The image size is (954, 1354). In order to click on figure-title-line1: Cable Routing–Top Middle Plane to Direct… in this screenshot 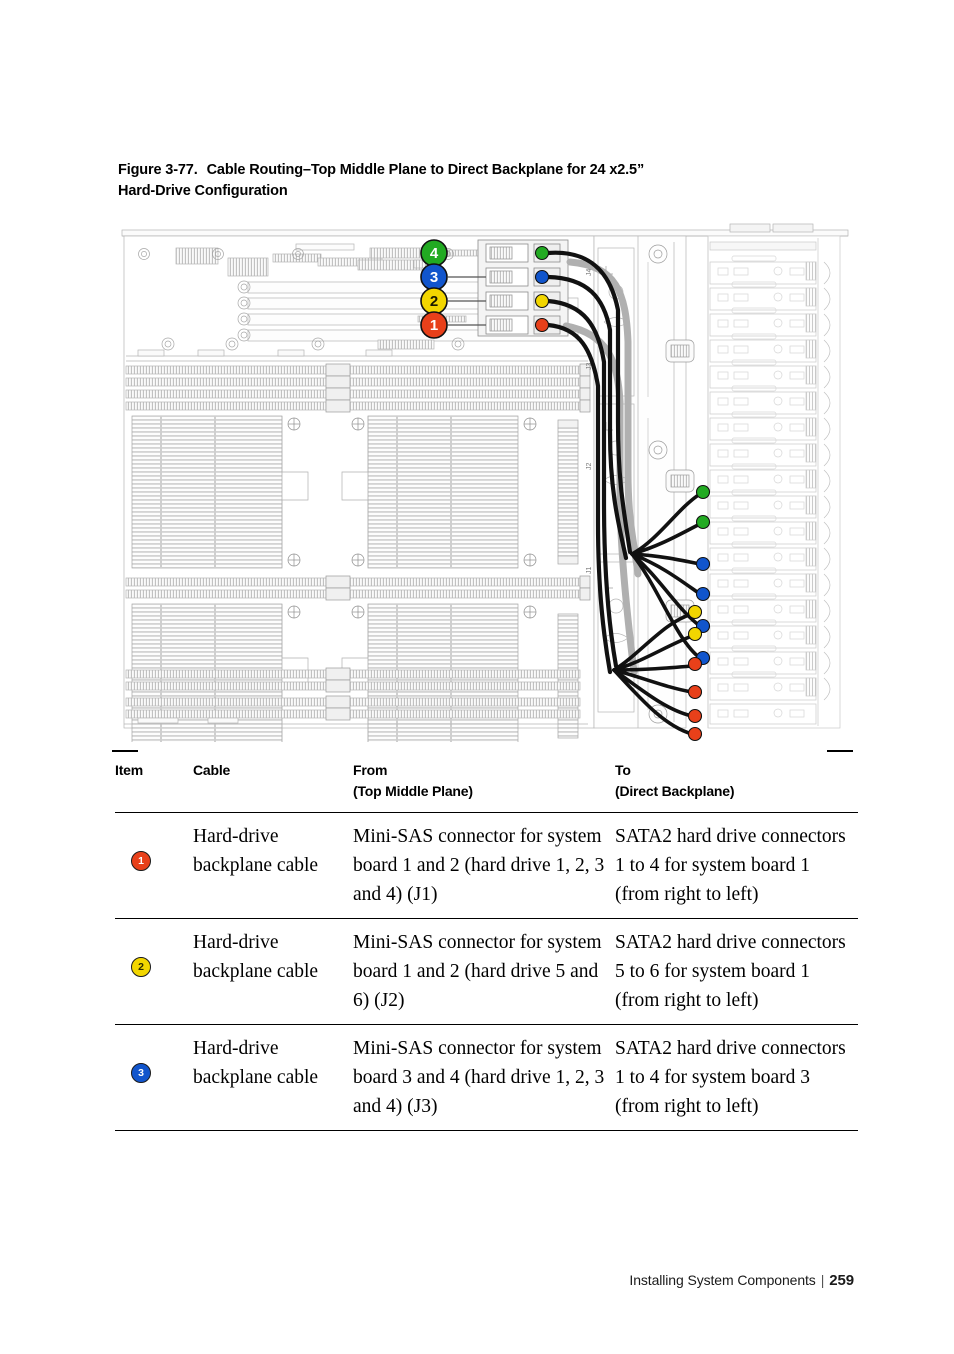, I will do `click(425, 170)`.